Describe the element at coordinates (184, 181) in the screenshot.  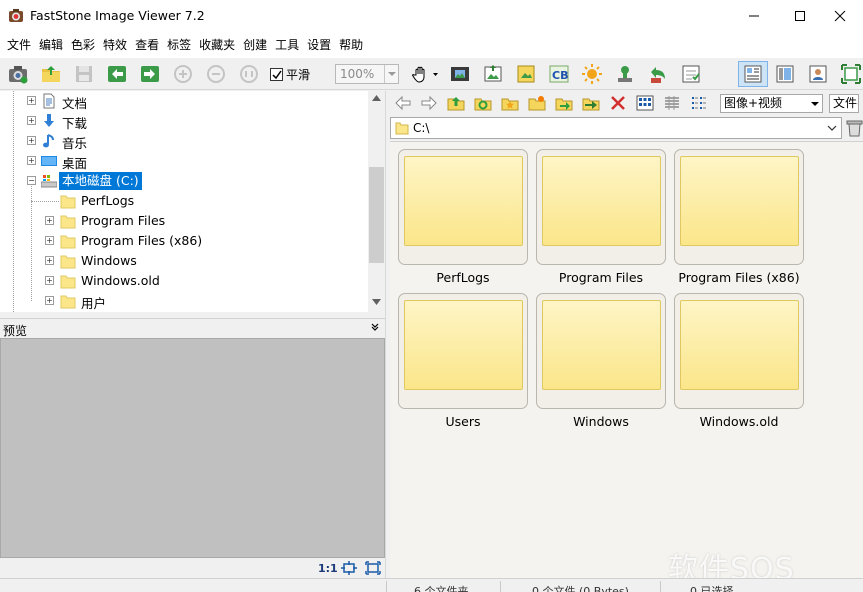
I see `tree-item-local-disk: − 本地磁盘 (C:)` at that location.